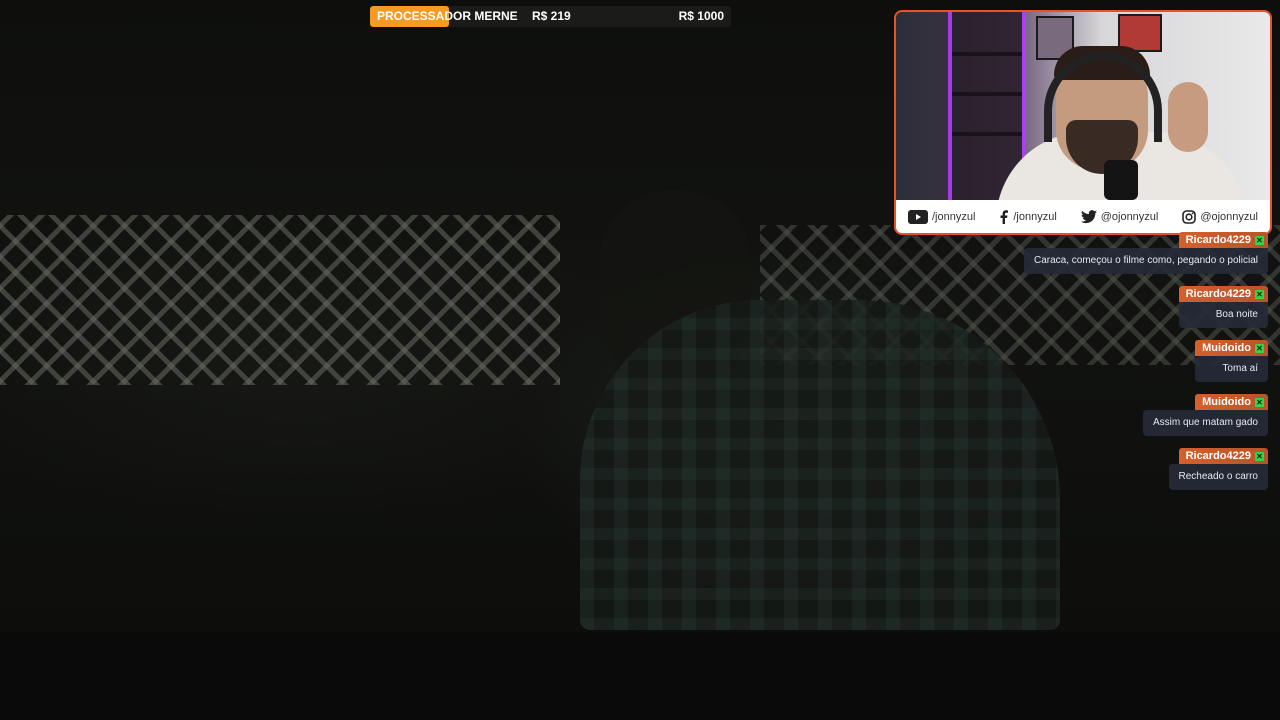  I want to click on goal-target: R$ 1000, so click(701, 16).